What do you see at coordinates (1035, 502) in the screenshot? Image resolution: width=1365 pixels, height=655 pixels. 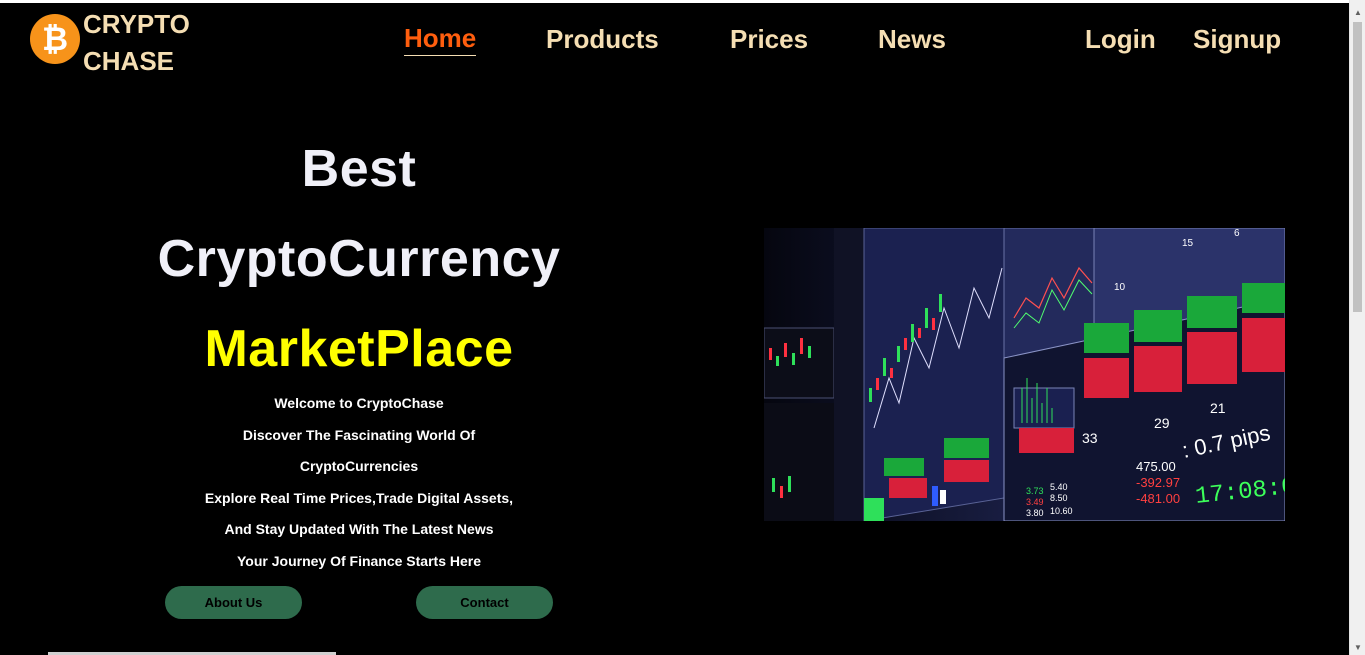 I see `image-small-3: 3.49` at bounding box center [1035, 502].